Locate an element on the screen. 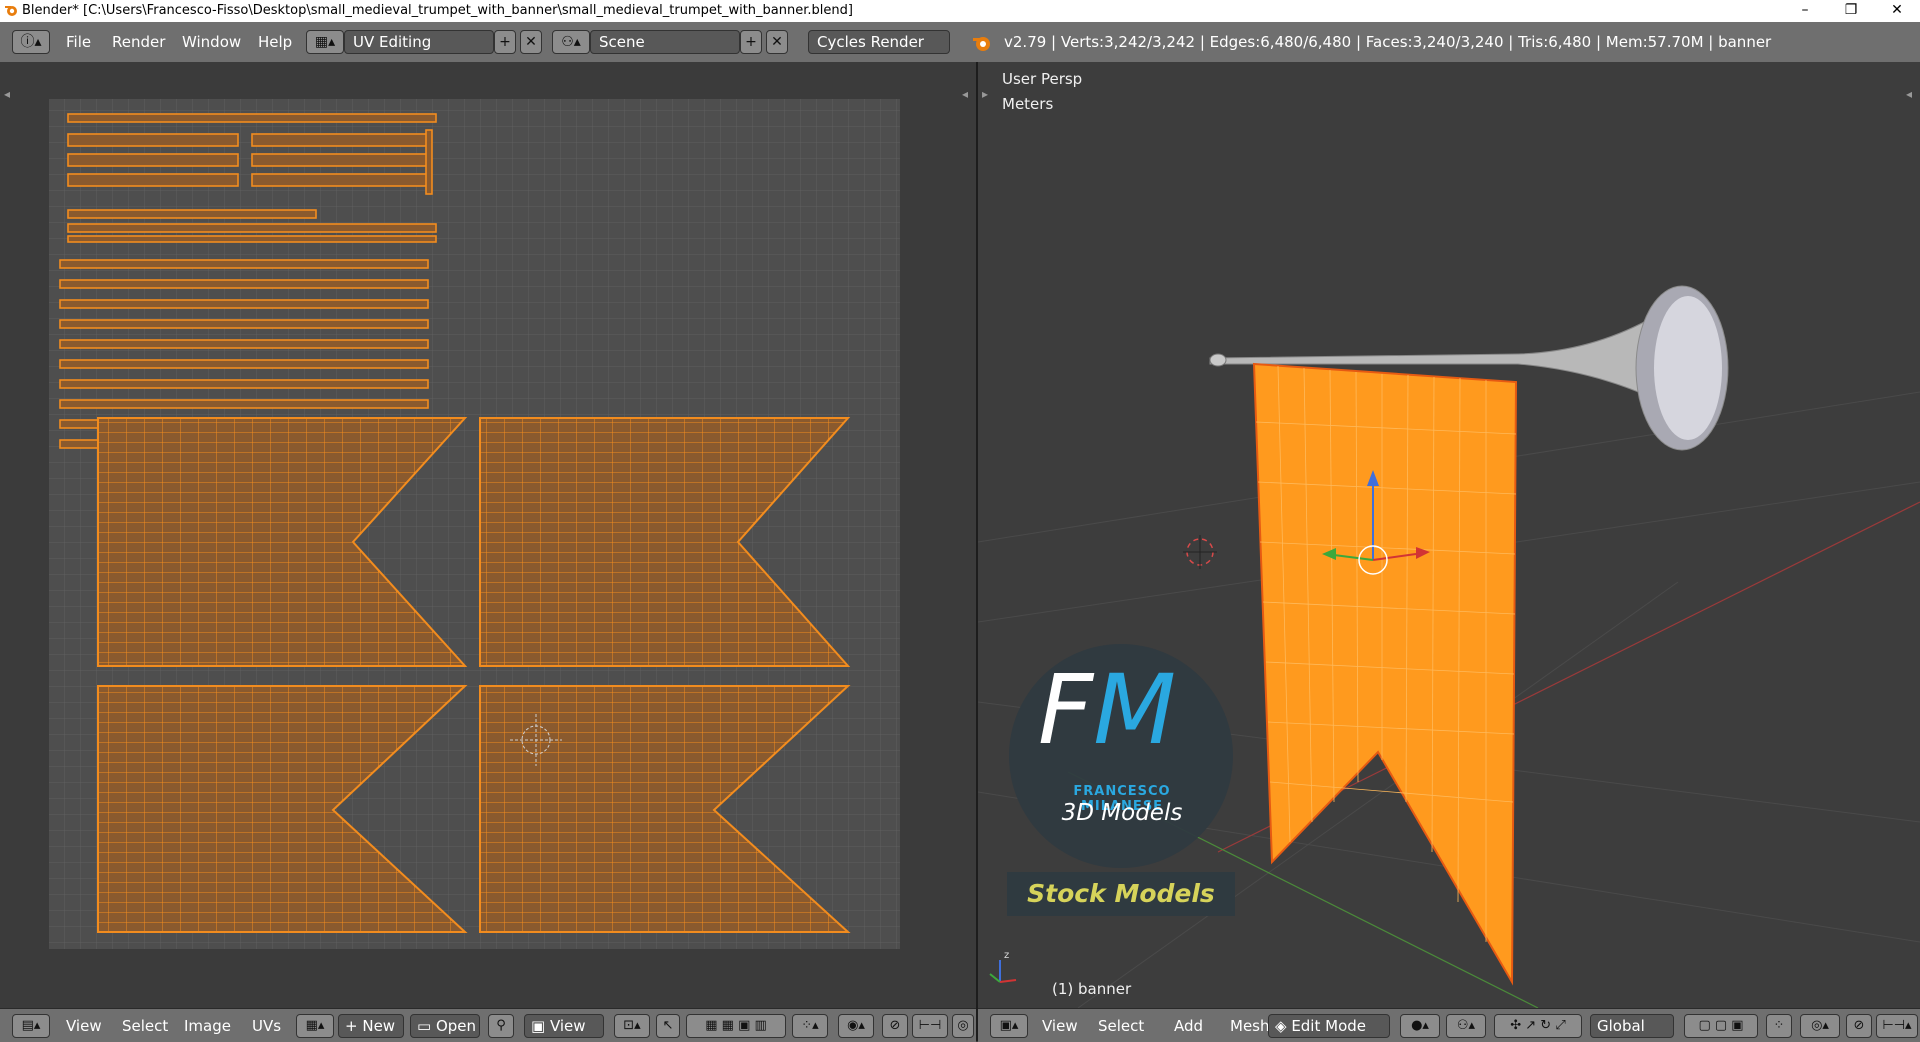  screen-layout-field: UV Editing is located at coordinates (419, 42).